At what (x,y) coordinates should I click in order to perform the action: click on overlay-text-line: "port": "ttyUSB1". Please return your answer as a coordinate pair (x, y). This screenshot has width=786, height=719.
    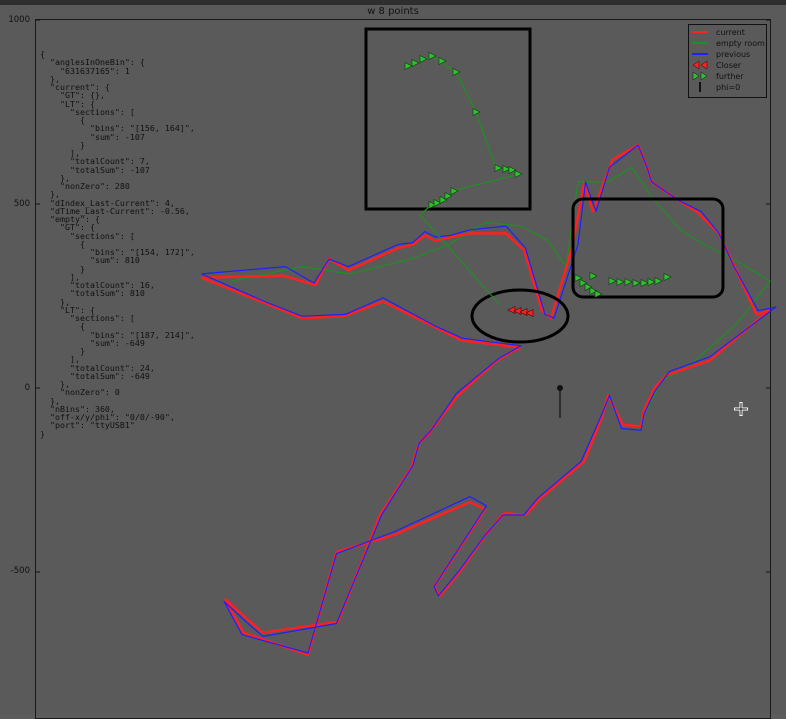
    Looking at the image, I should click on (87, 425).